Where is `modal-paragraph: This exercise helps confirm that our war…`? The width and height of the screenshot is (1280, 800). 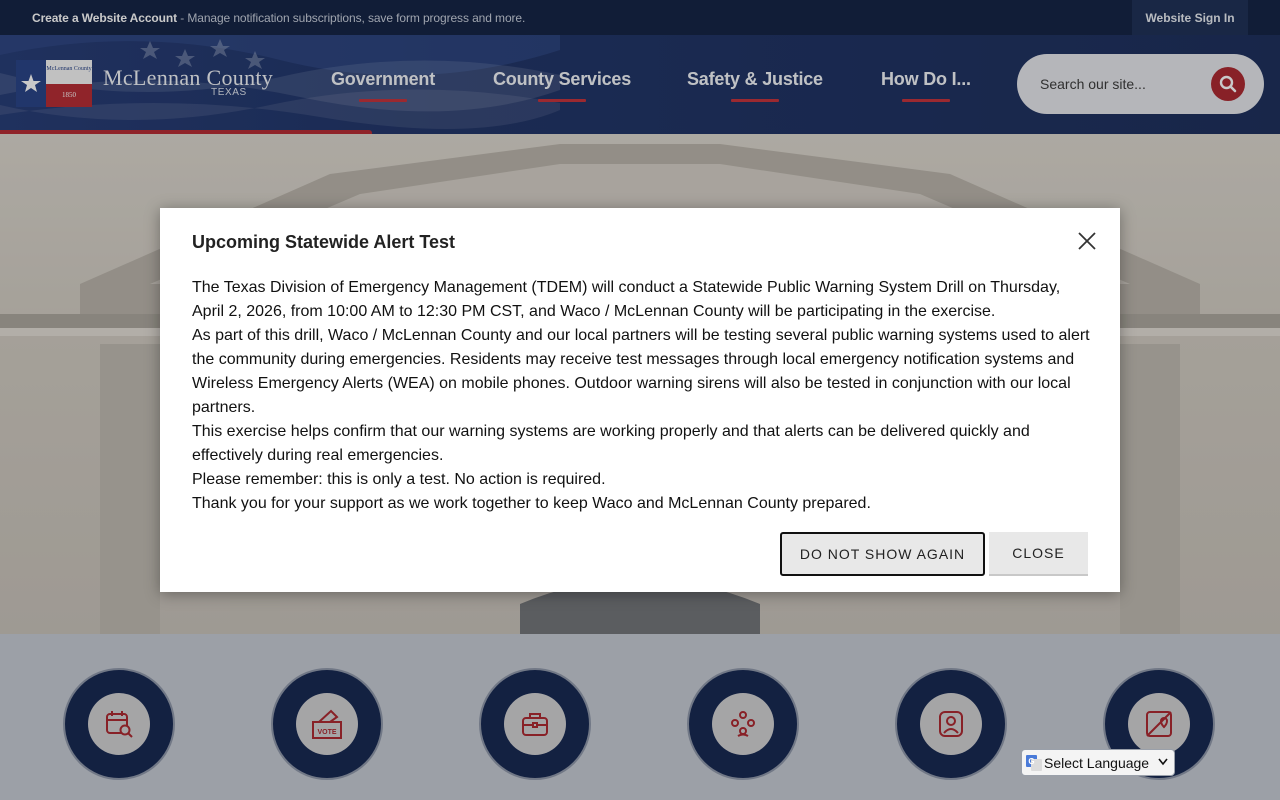
modal-paragraph: This exercise helps confirm that our war… is located at coordinates (611, 443).